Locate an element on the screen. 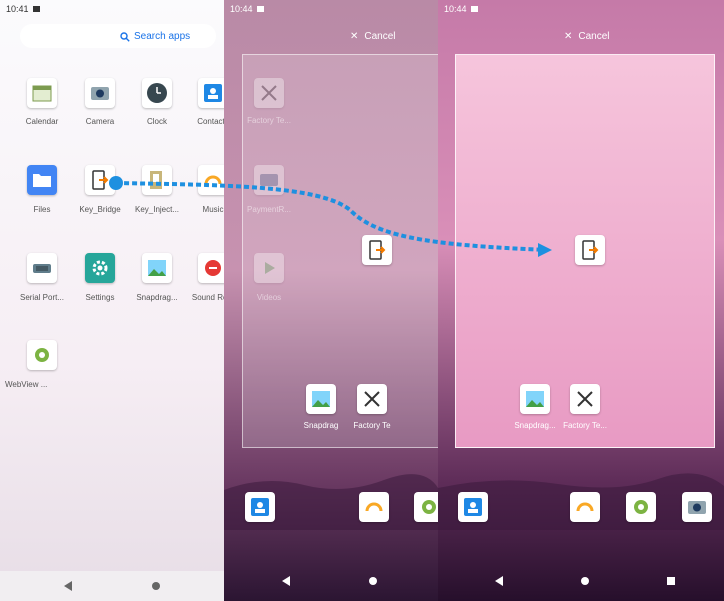 The height and width of the screenshot is (601, 724). arrowhead-icon is located at coordinates (545, 250).